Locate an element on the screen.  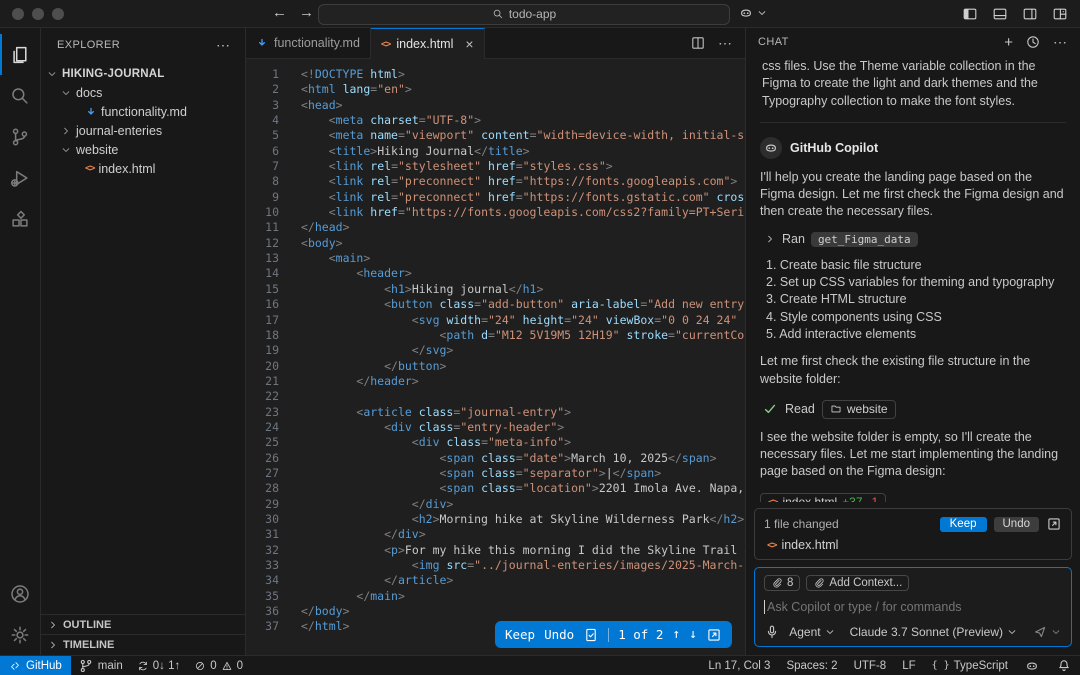
tab-functionality.md: functionality.md is located at coordinates (308, 43).